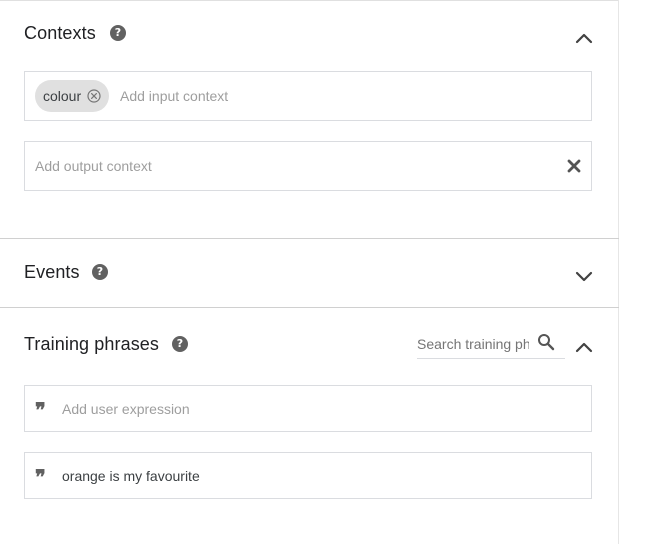 The image size is (652, 544). What do you see at coordinates (635, 272) in the screenshot?
I see `right-gutter` at bounding box center [635, 272].